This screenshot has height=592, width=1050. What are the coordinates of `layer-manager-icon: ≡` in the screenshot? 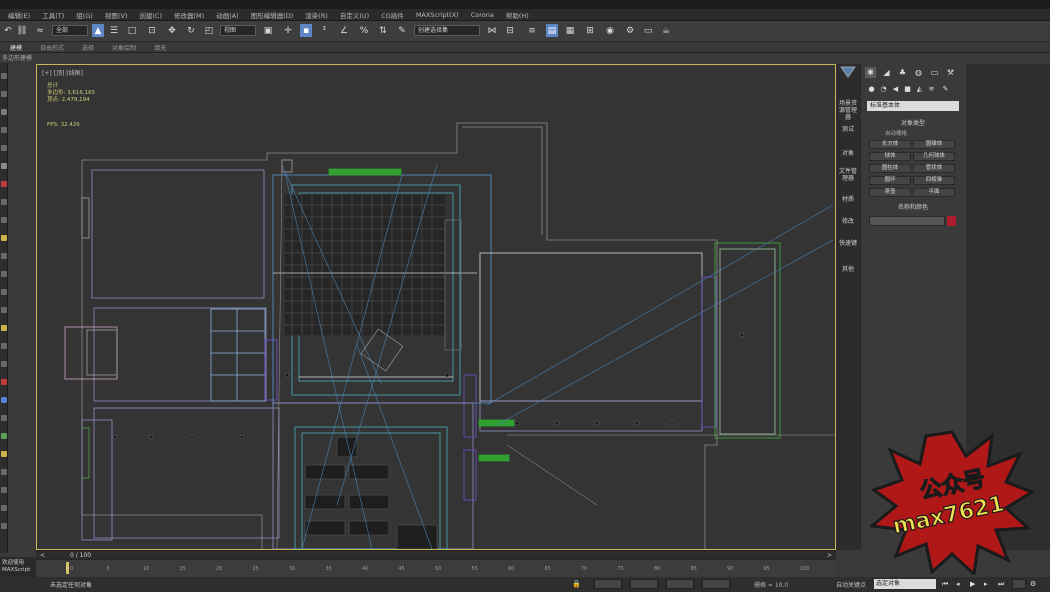 It's located at (532, 30).